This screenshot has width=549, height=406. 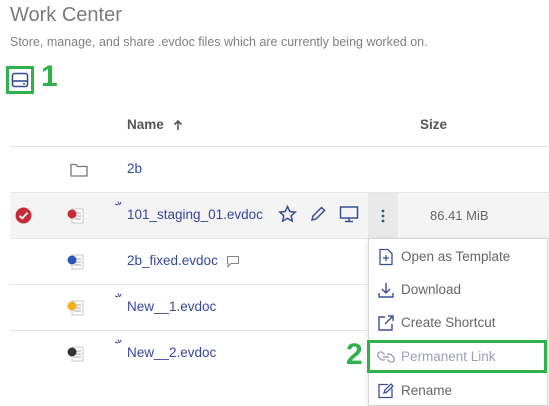 What do you see at coordinates (287, 214) in the screenshot?
I see `star-icon` at bounding box center [287, 214].